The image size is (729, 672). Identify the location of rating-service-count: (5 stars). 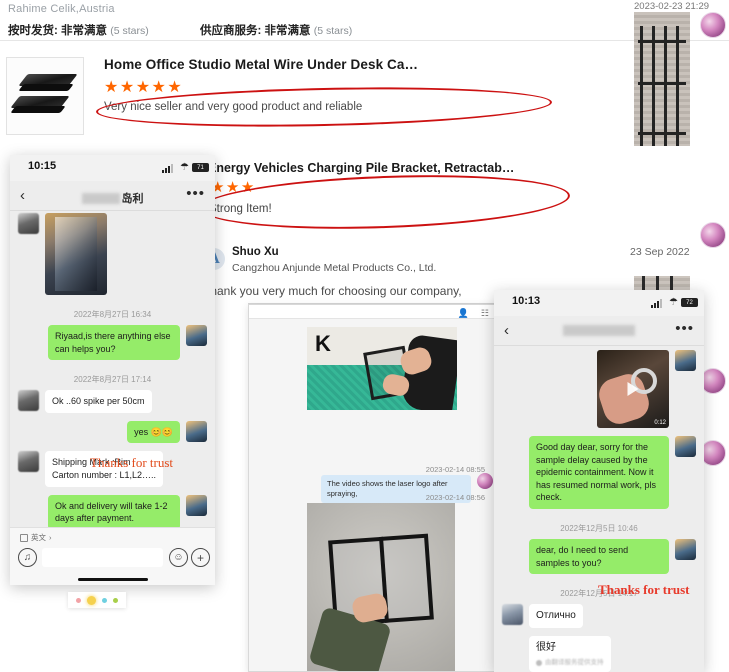
(333, 31).